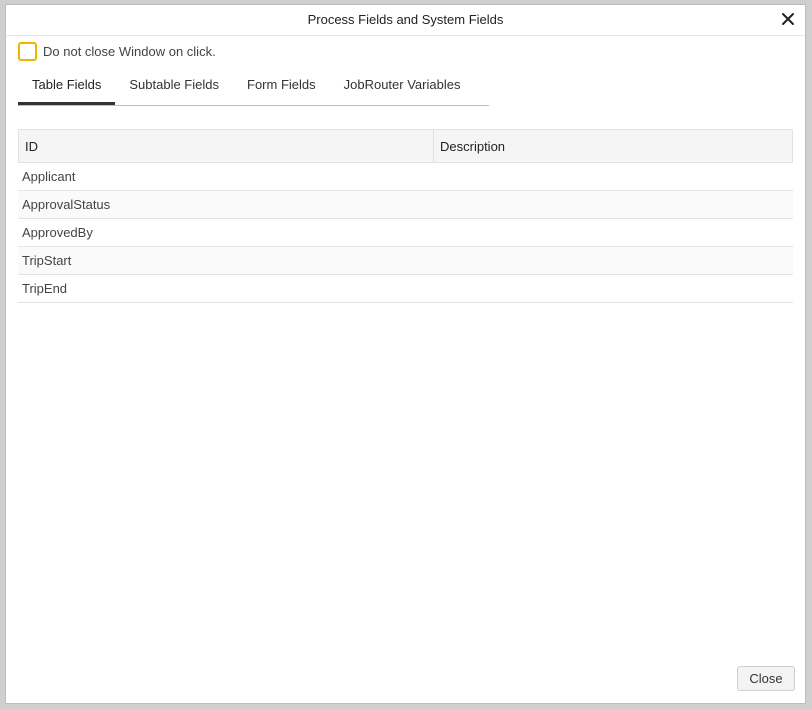  I want to click on table-row: ApprovalStatus, so click(405, 205).